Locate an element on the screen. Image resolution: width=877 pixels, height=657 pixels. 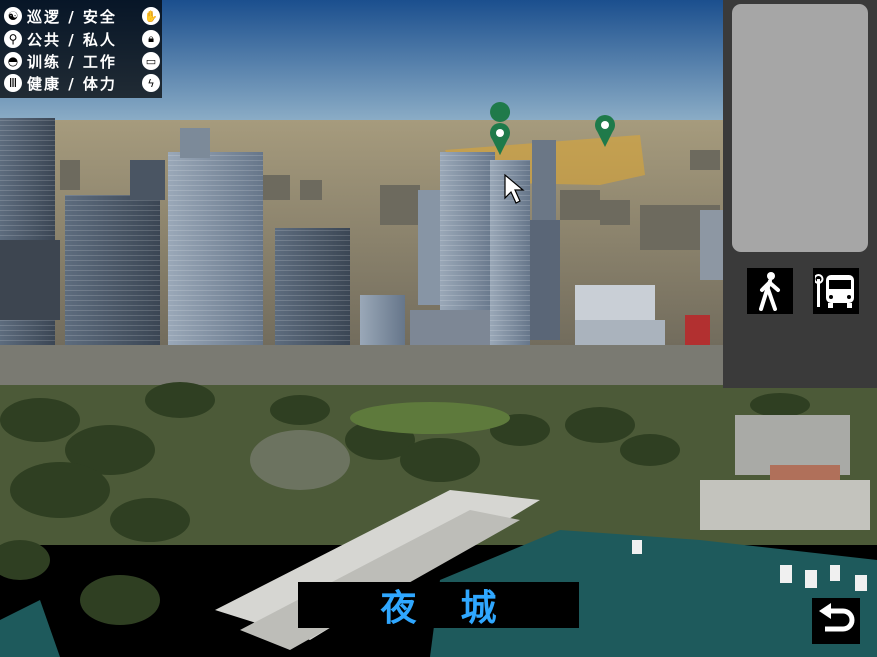
patrol-icon: ☯ is located at coordinates (13, 16).